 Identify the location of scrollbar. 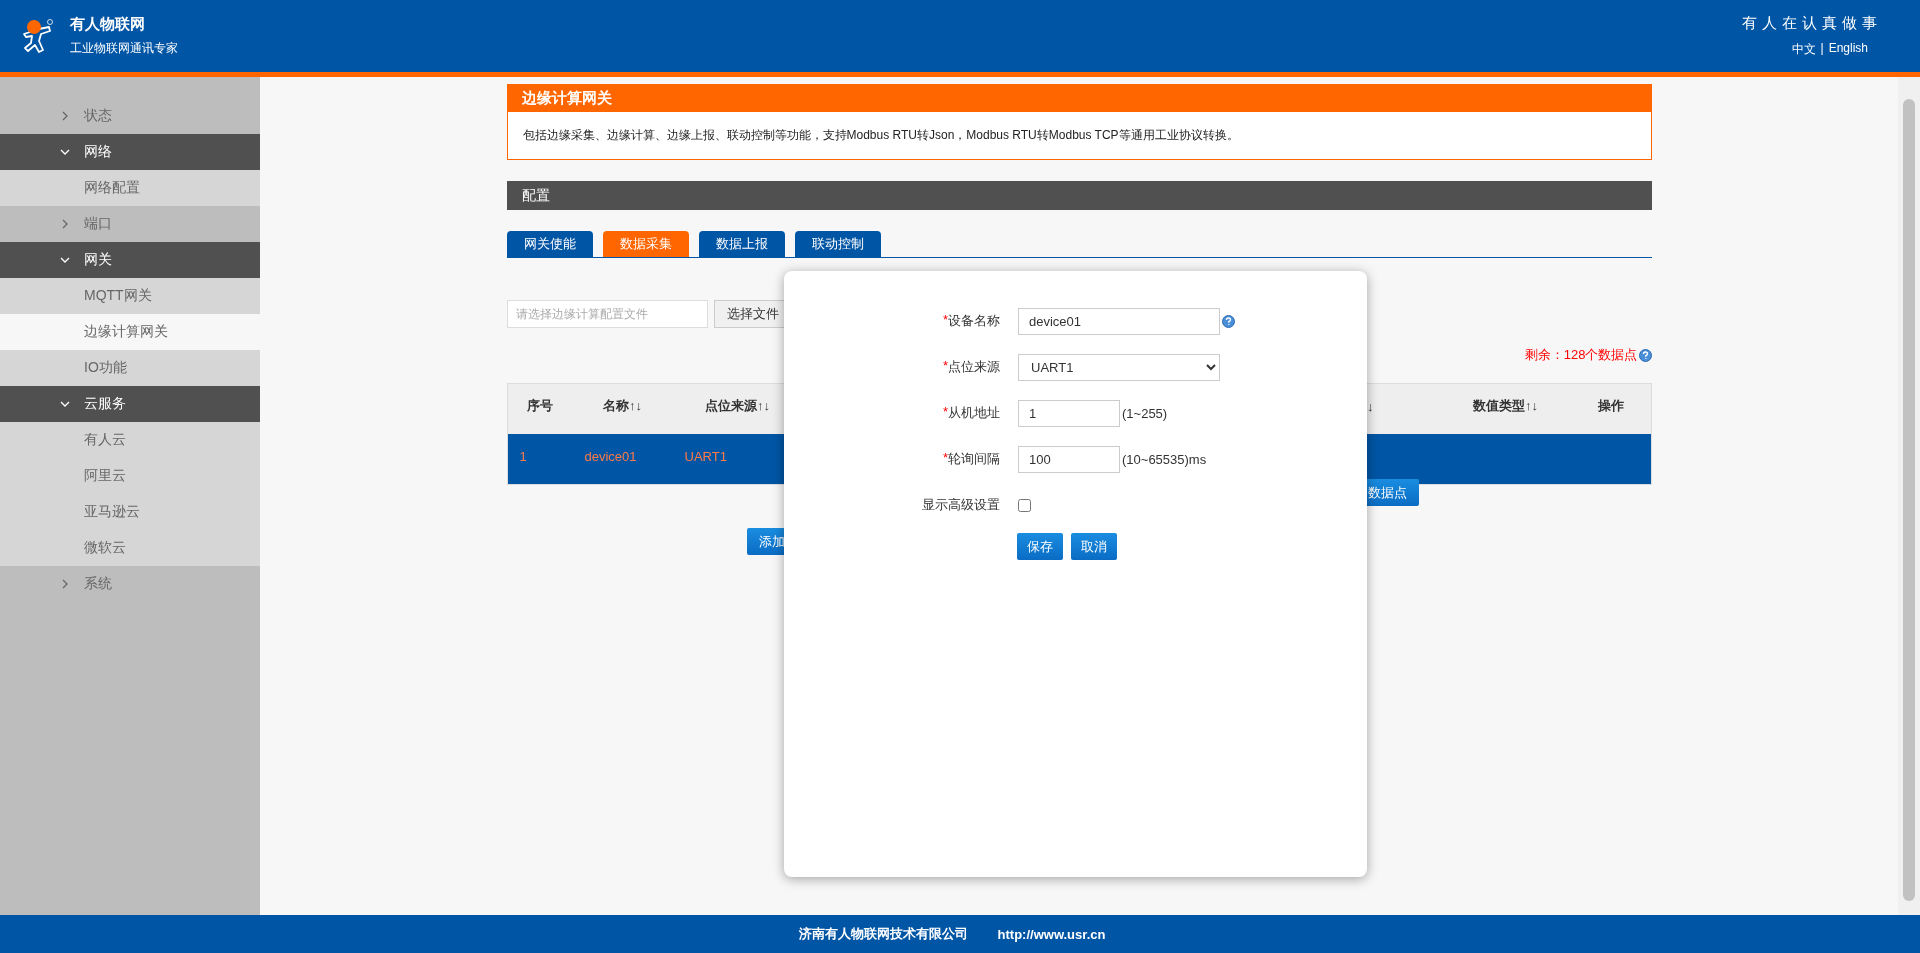
(1909, 496).